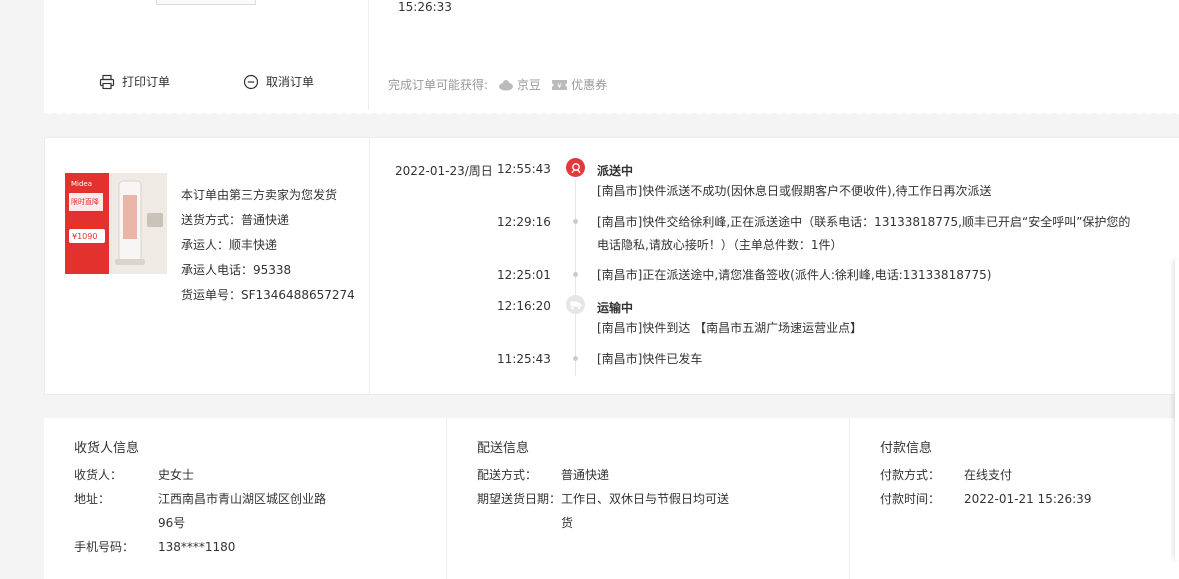  I want to click on carrier-phone: 承运人电话：95338, so click(236, 270).